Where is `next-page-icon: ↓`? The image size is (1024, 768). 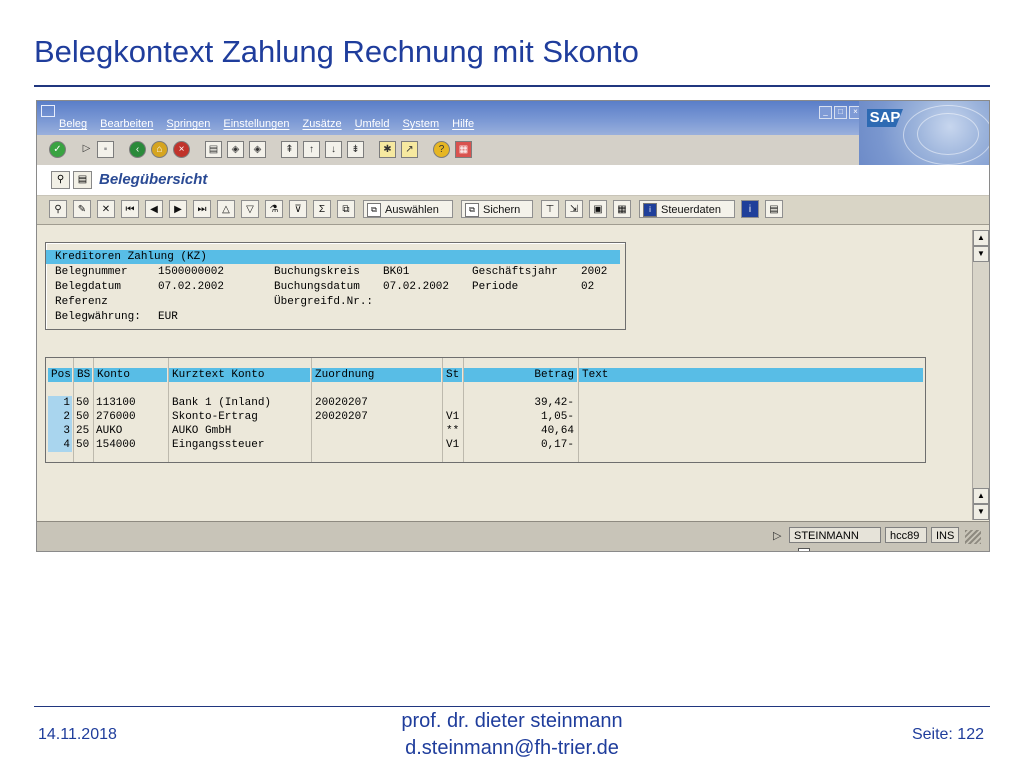 next-page-icon: ↓ is located at coordinates (333, 149).